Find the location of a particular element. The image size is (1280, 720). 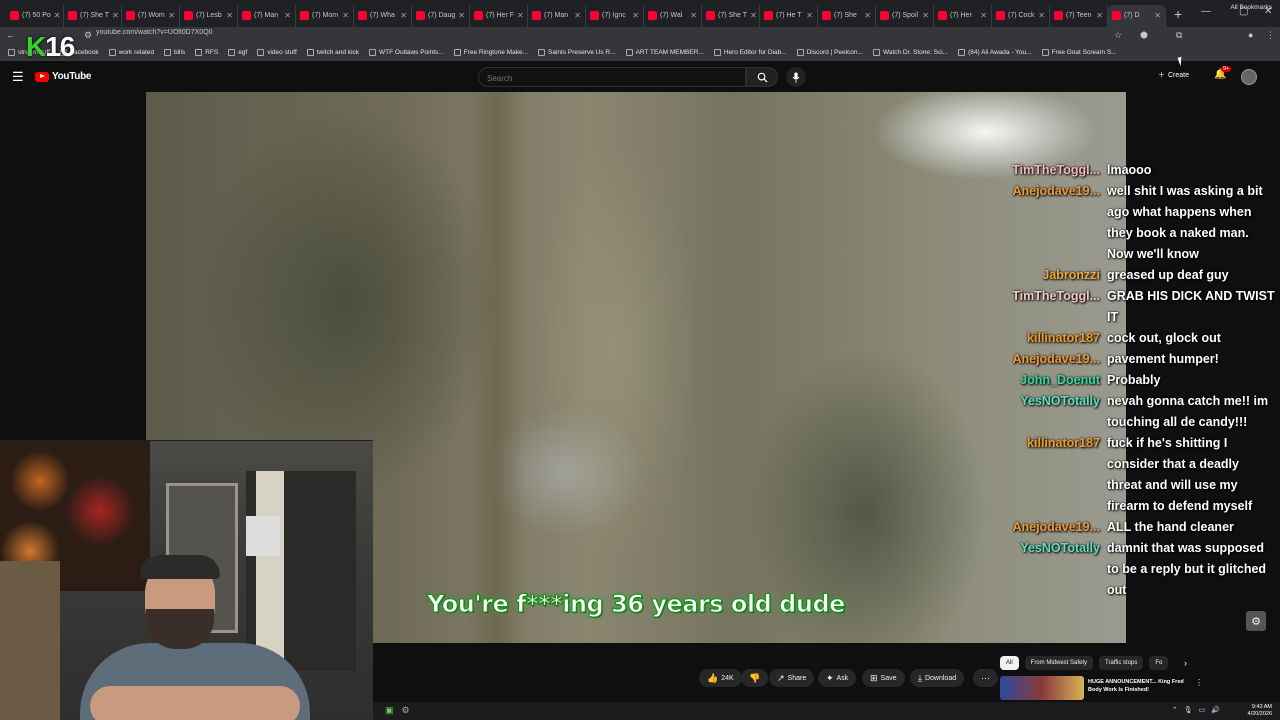

recommended-menu-icon: ⋮ is located at coordinates (1199, 682).